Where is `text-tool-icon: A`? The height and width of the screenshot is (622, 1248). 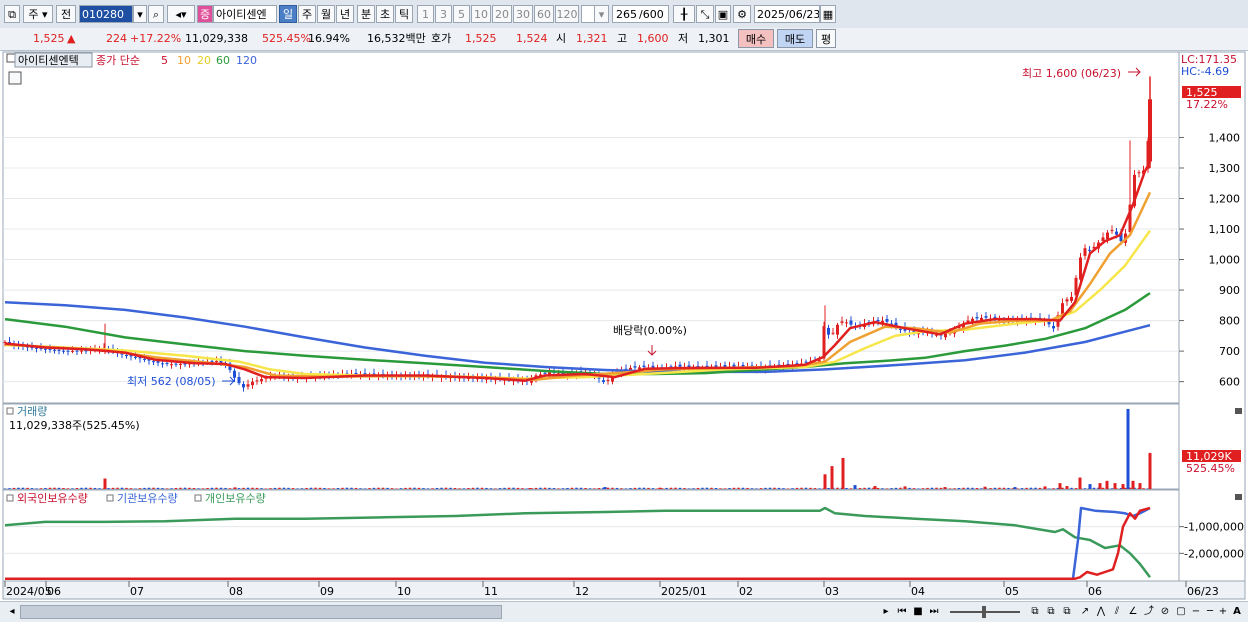 text-tool-icon: A is located at coordinates (1237, 611).